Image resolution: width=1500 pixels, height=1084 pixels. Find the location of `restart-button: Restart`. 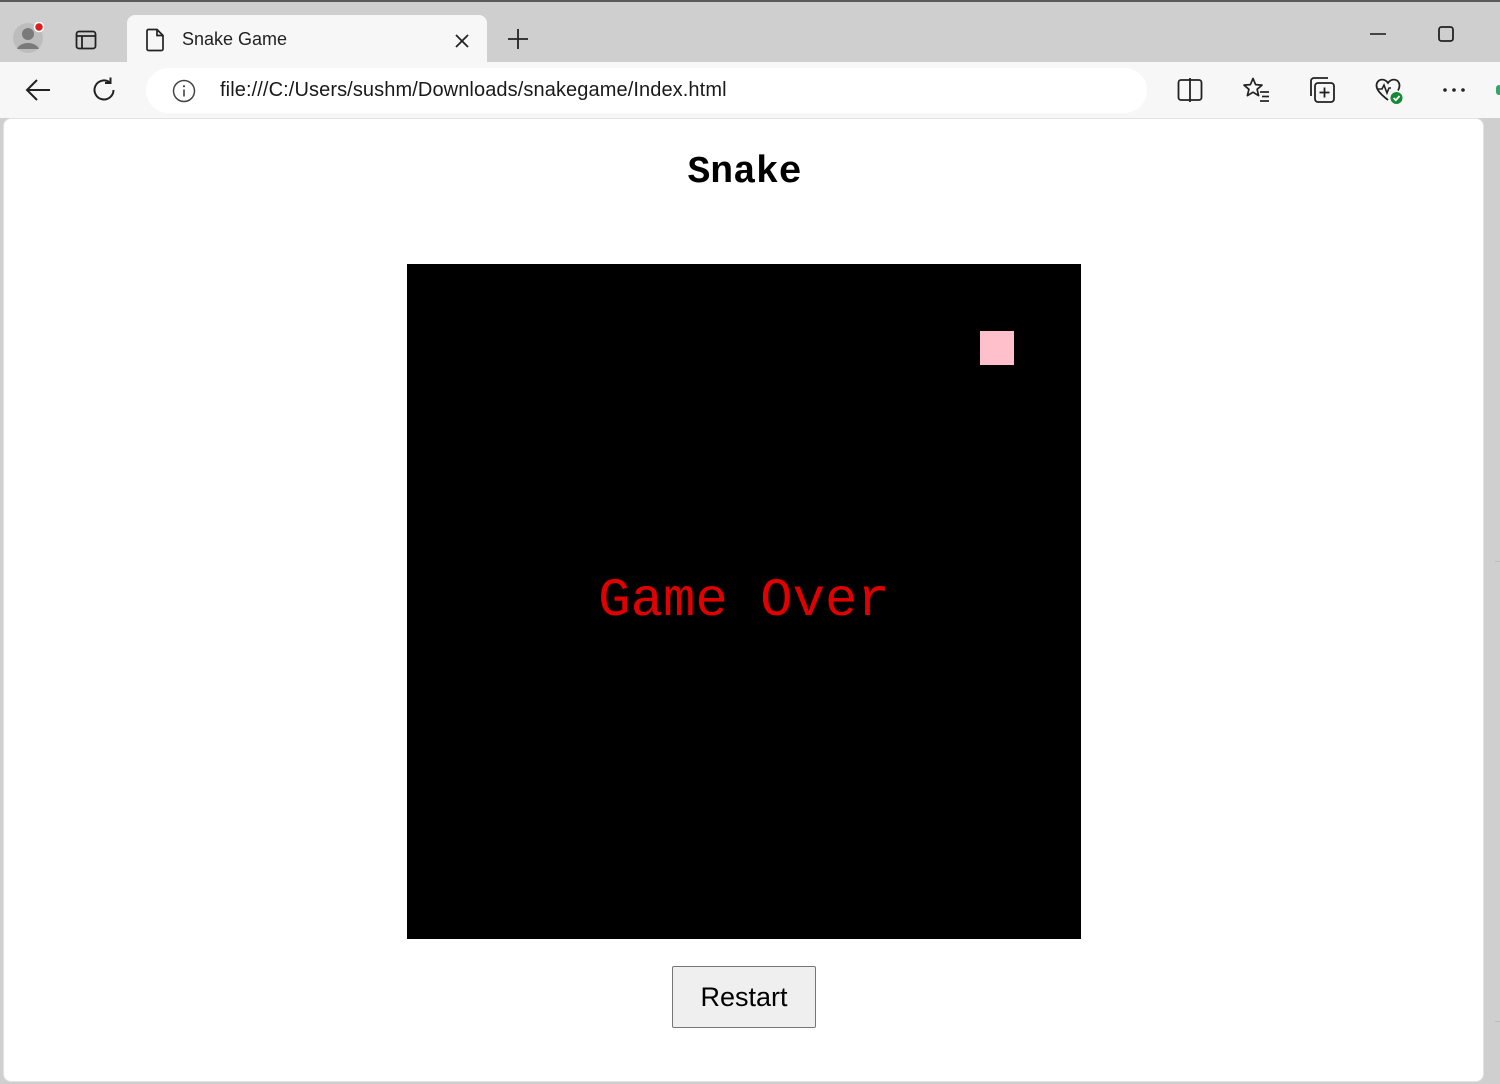

restart-button: Restart is located at coordinates (744, 997).